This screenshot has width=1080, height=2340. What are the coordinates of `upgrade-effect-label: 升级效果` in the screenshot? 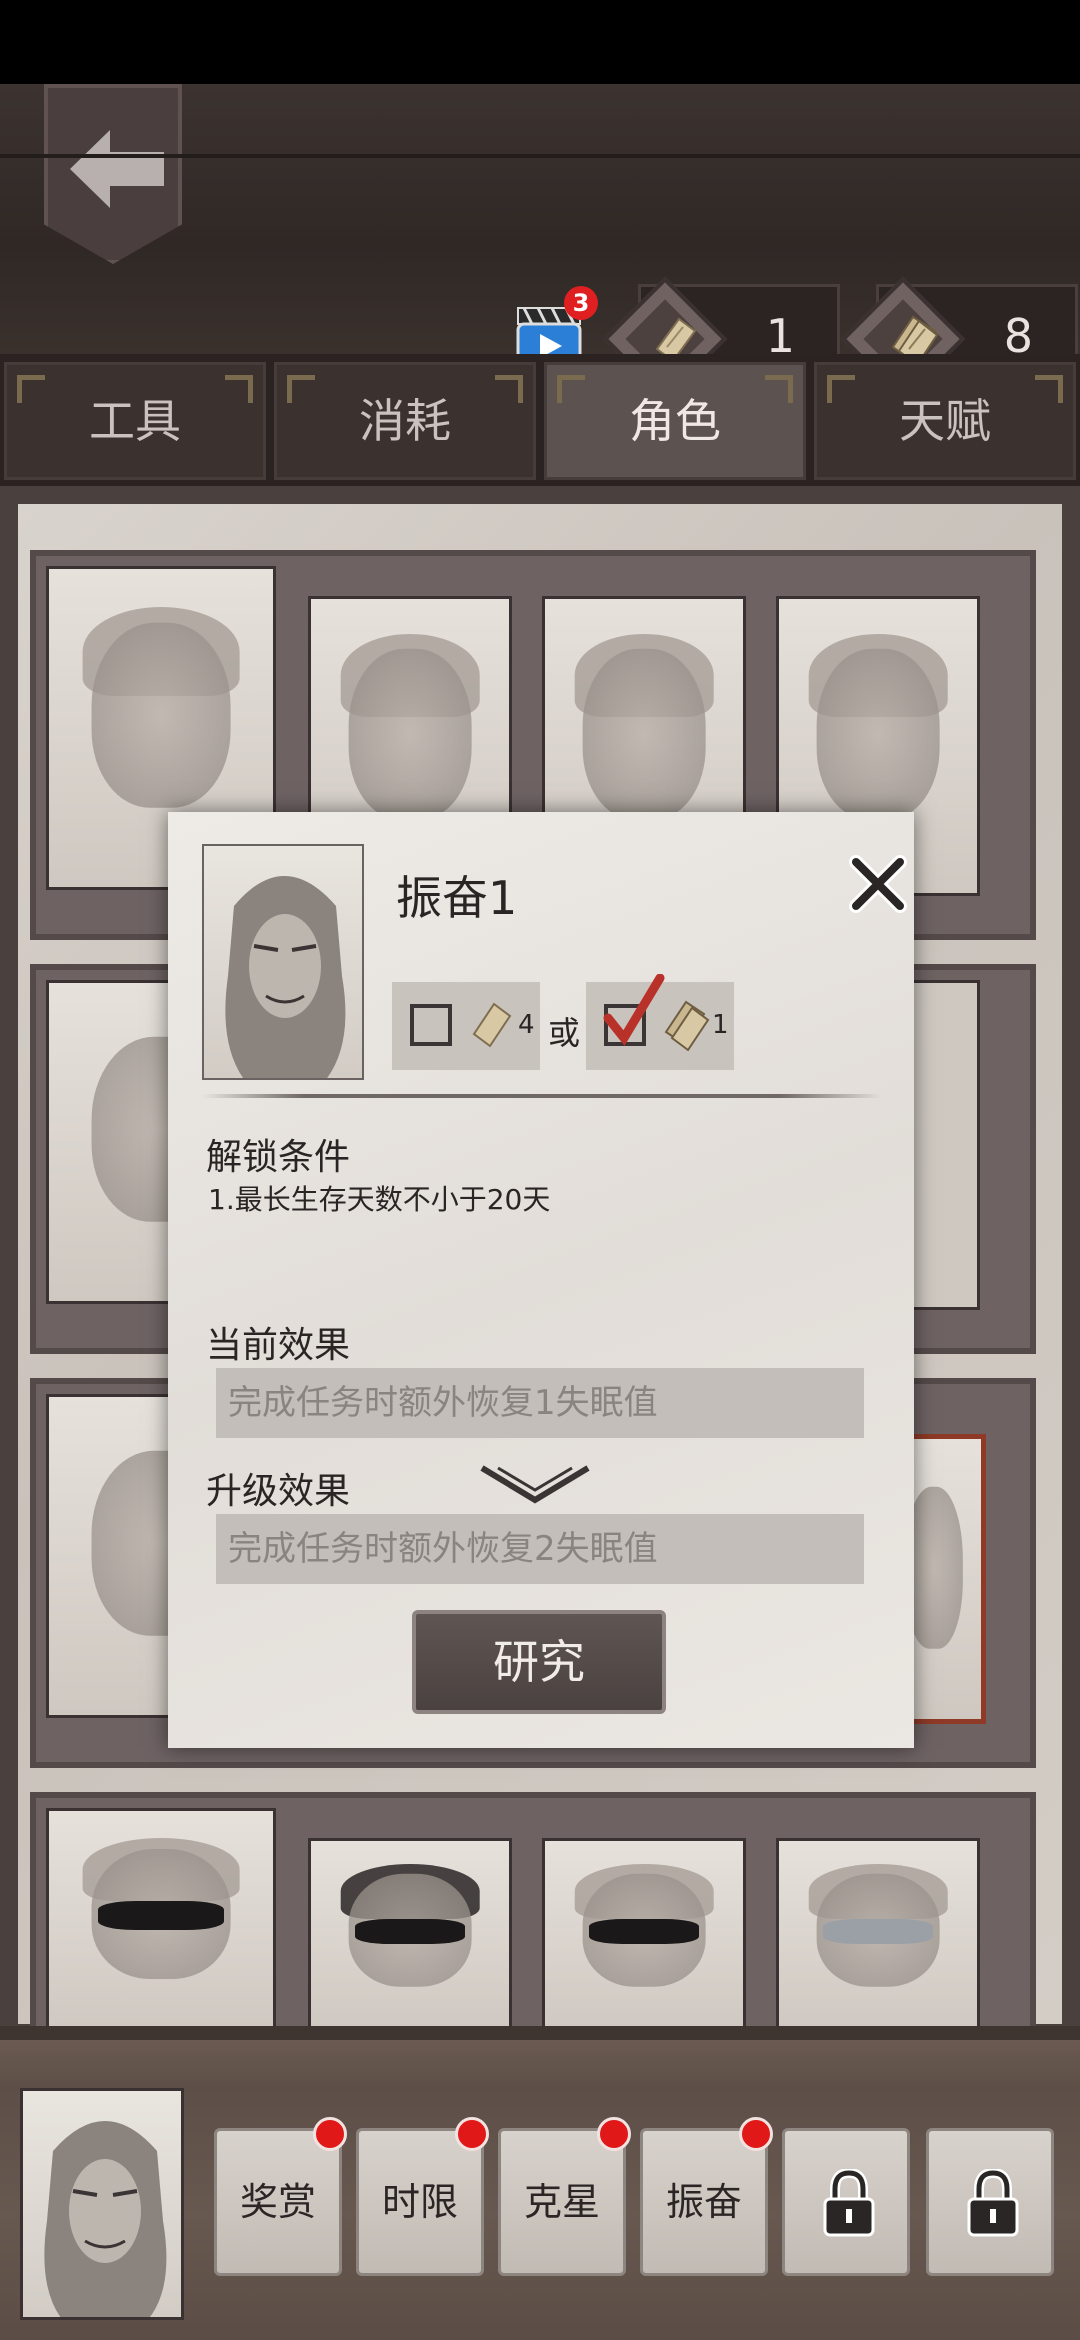 It's located at (278, 1491).